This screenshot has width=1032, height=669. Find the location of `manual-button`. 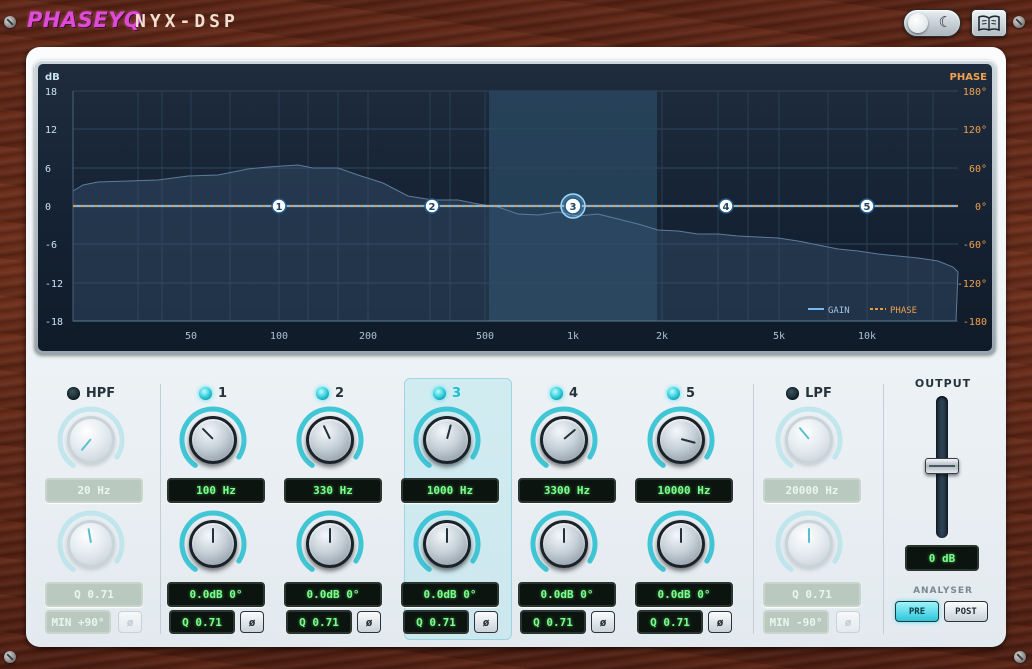

manual-button is located at coordinates (989, 23).